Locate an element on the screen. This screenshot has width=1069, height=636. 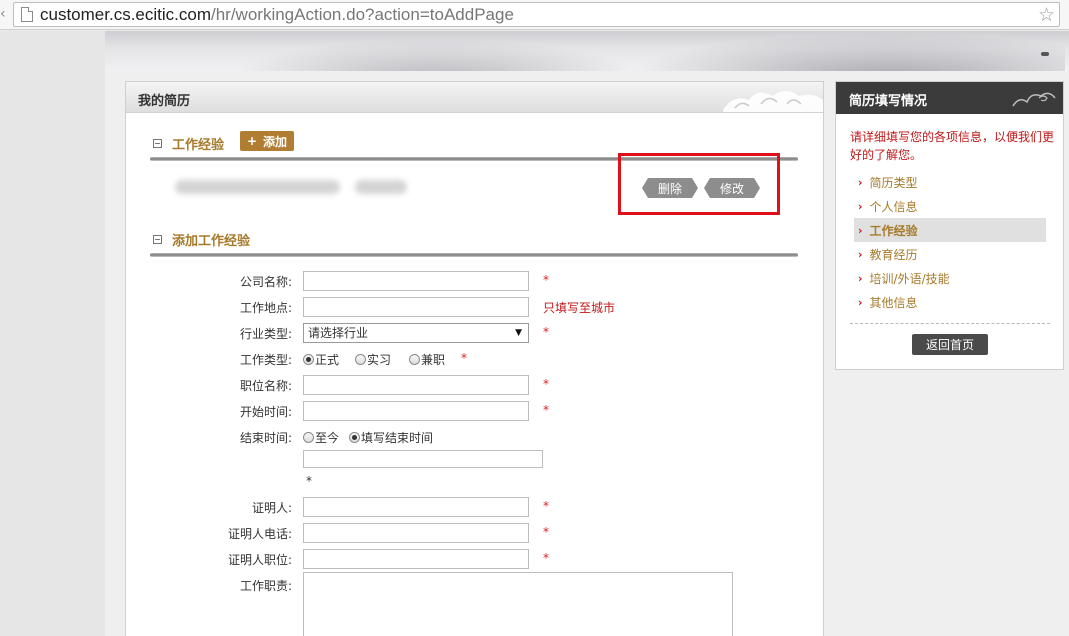
radio-label: 兼职 is located at coordinates (433, 360).